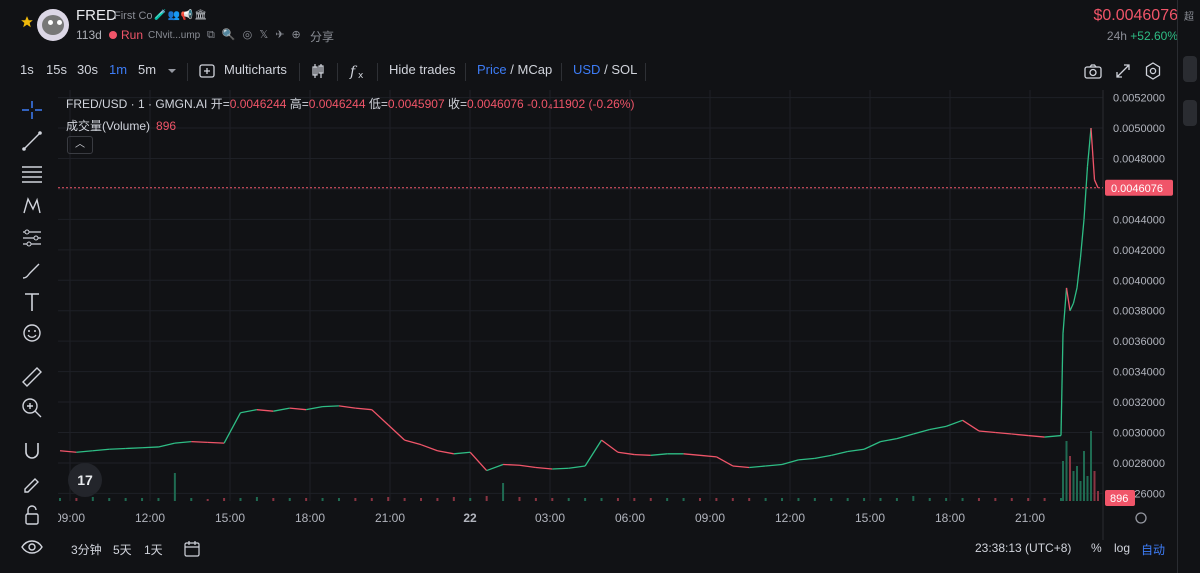 The image size is (1200, 573). I want to click on add-chart-icon, so click(207, 71).